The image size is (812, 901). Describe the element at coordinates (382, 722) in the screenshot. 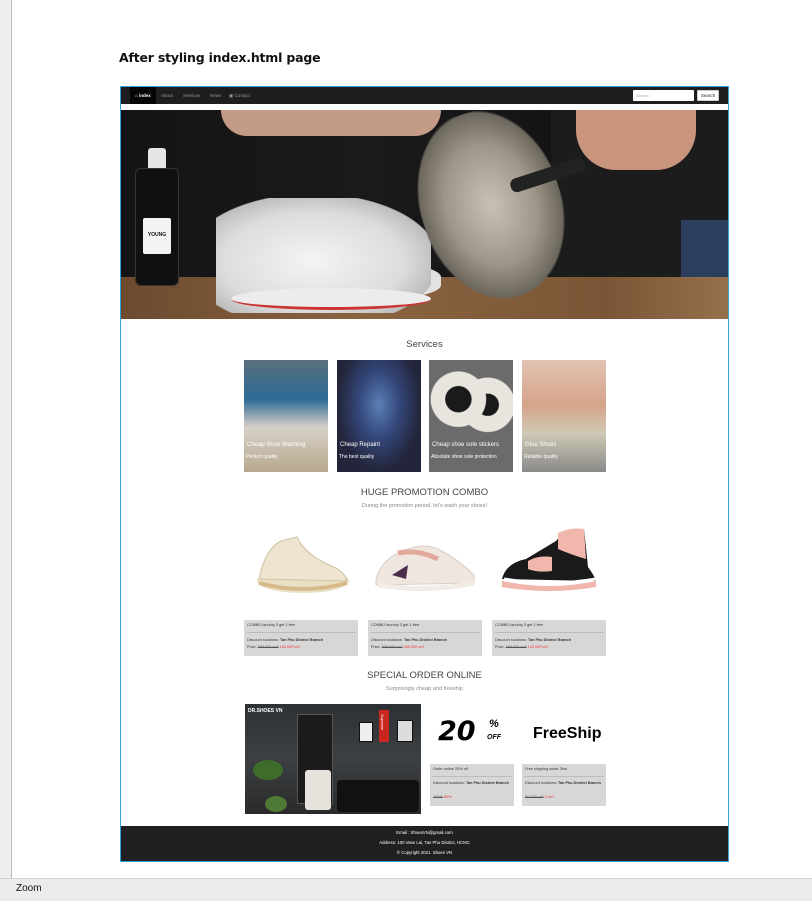

I see `store-poster-text: Supreme` at that location.